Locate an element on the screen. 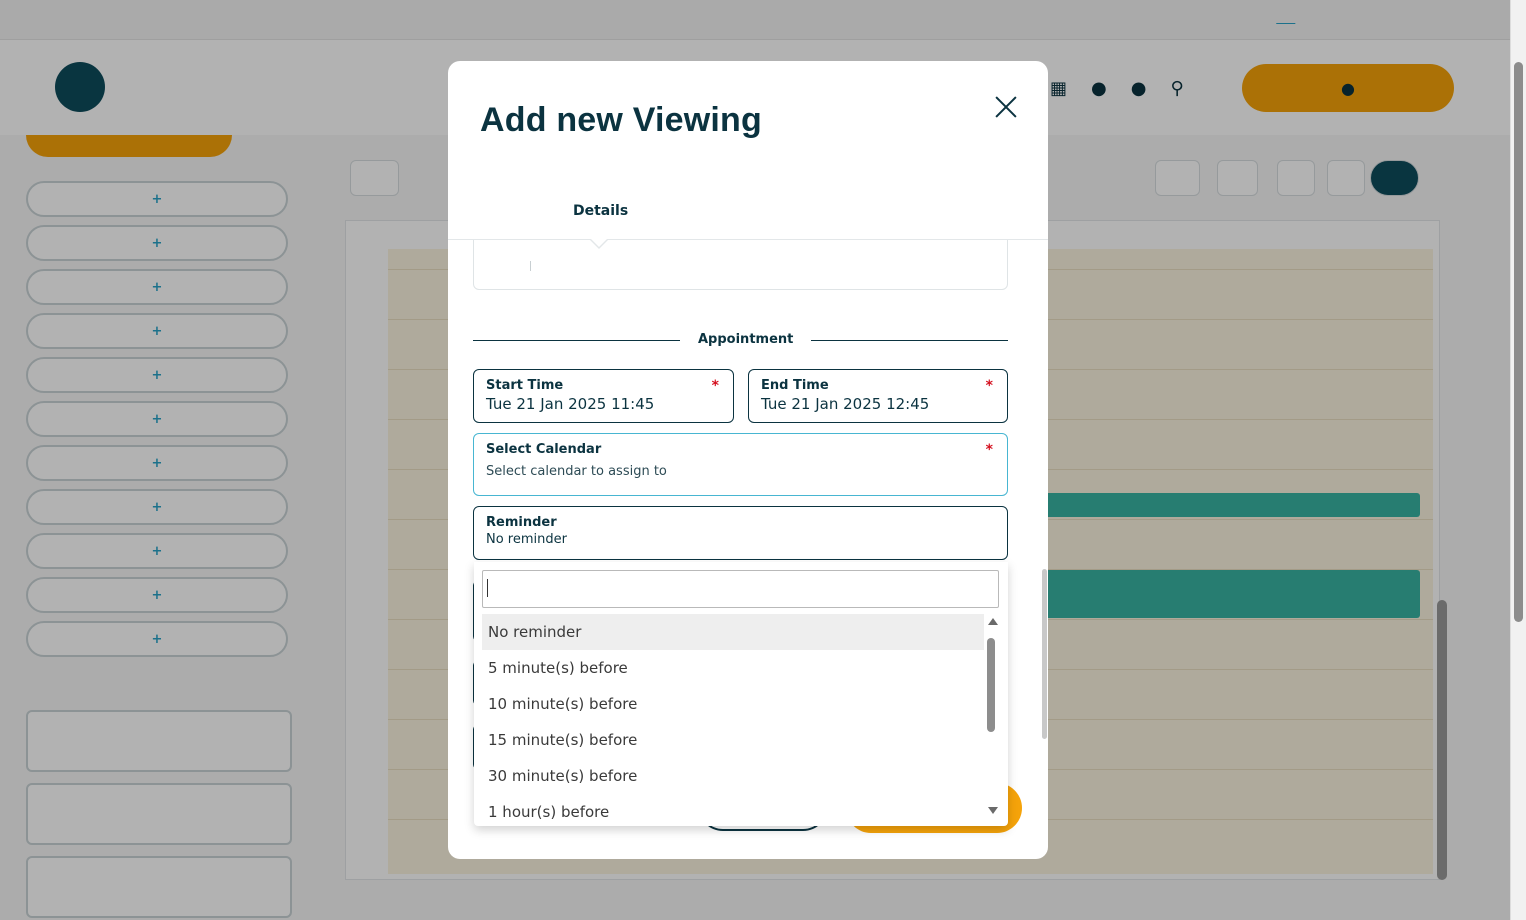  scrolled-field is located at coordinates (740, 265).